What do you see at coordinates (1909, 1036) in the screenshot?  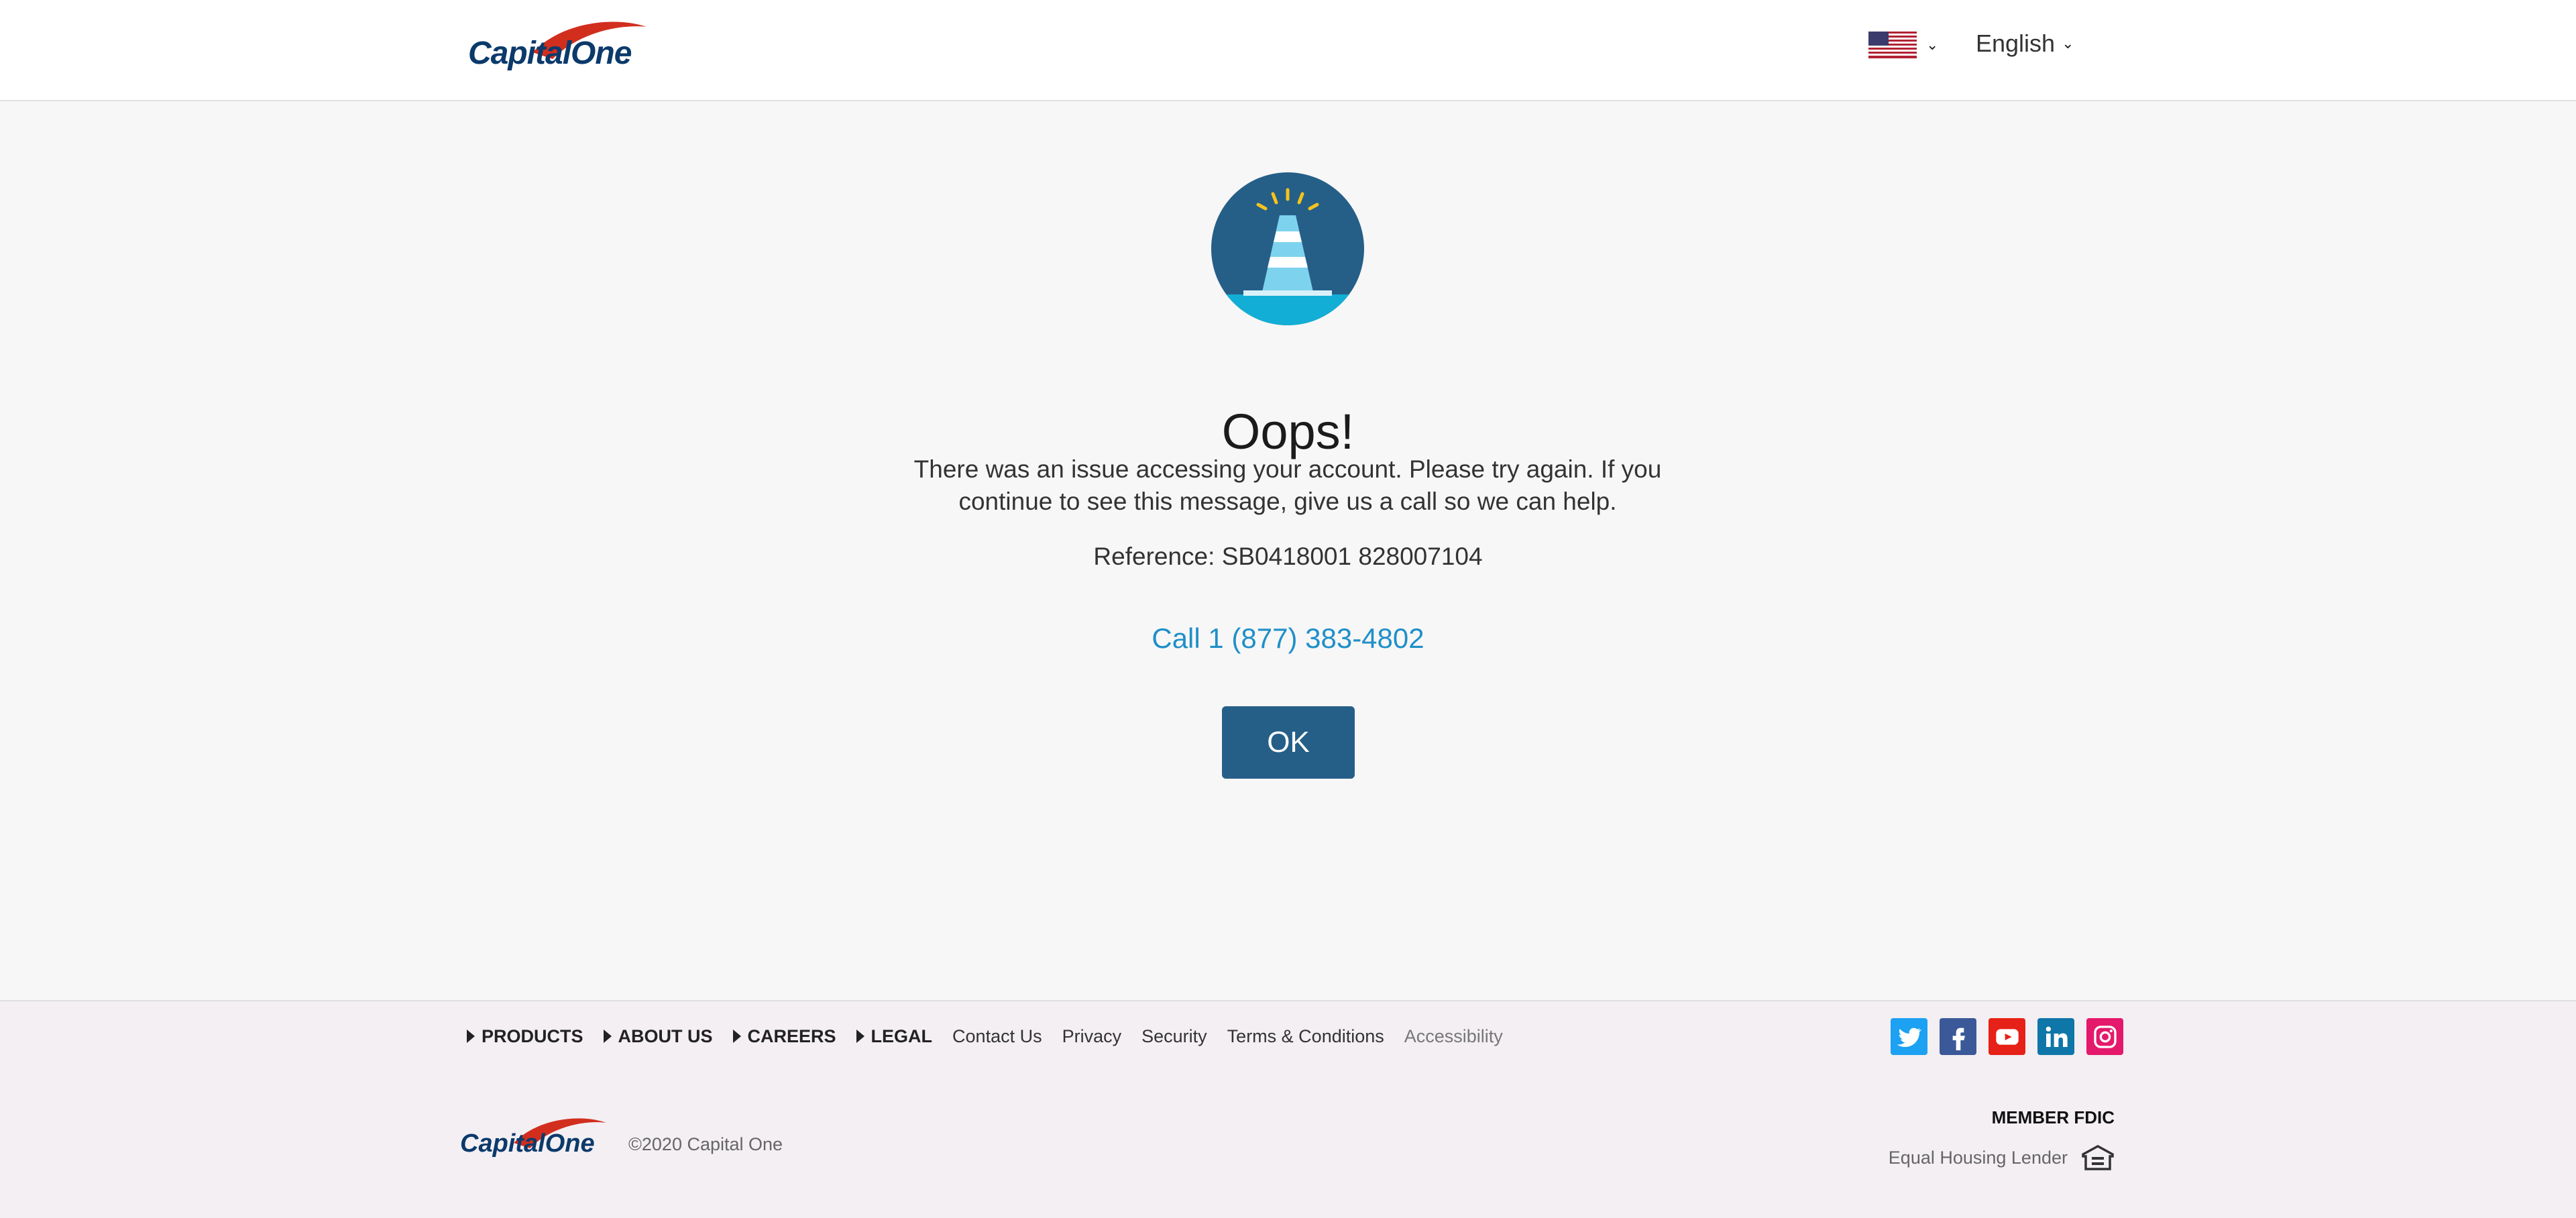 I see `twitter-icon` at bounding box center [1909, 1036].